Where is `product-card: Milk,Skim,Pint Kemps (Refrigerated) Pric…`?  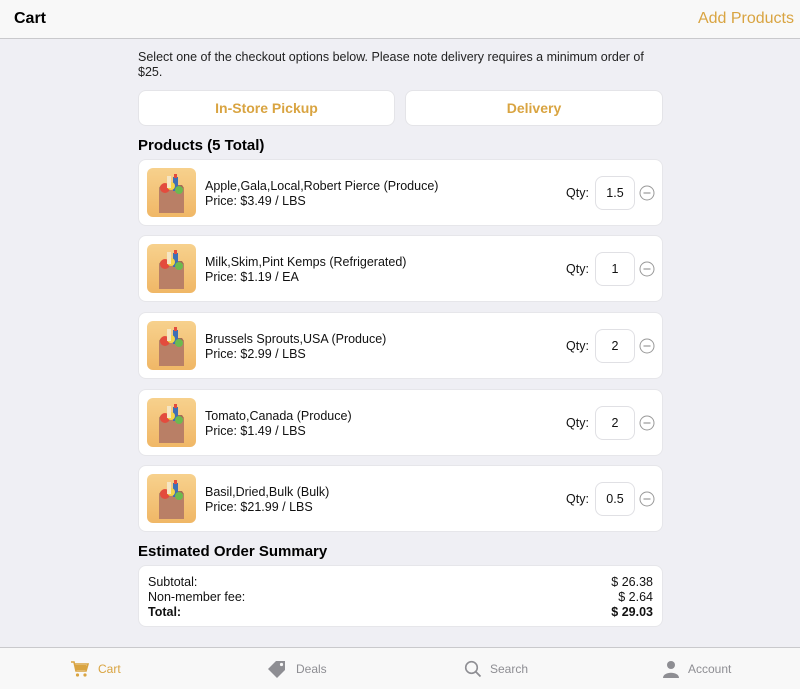
product-card: Milk,Skim,Pint Kemps (Refrigerated) Pric… is located at coordinates (400, 268).